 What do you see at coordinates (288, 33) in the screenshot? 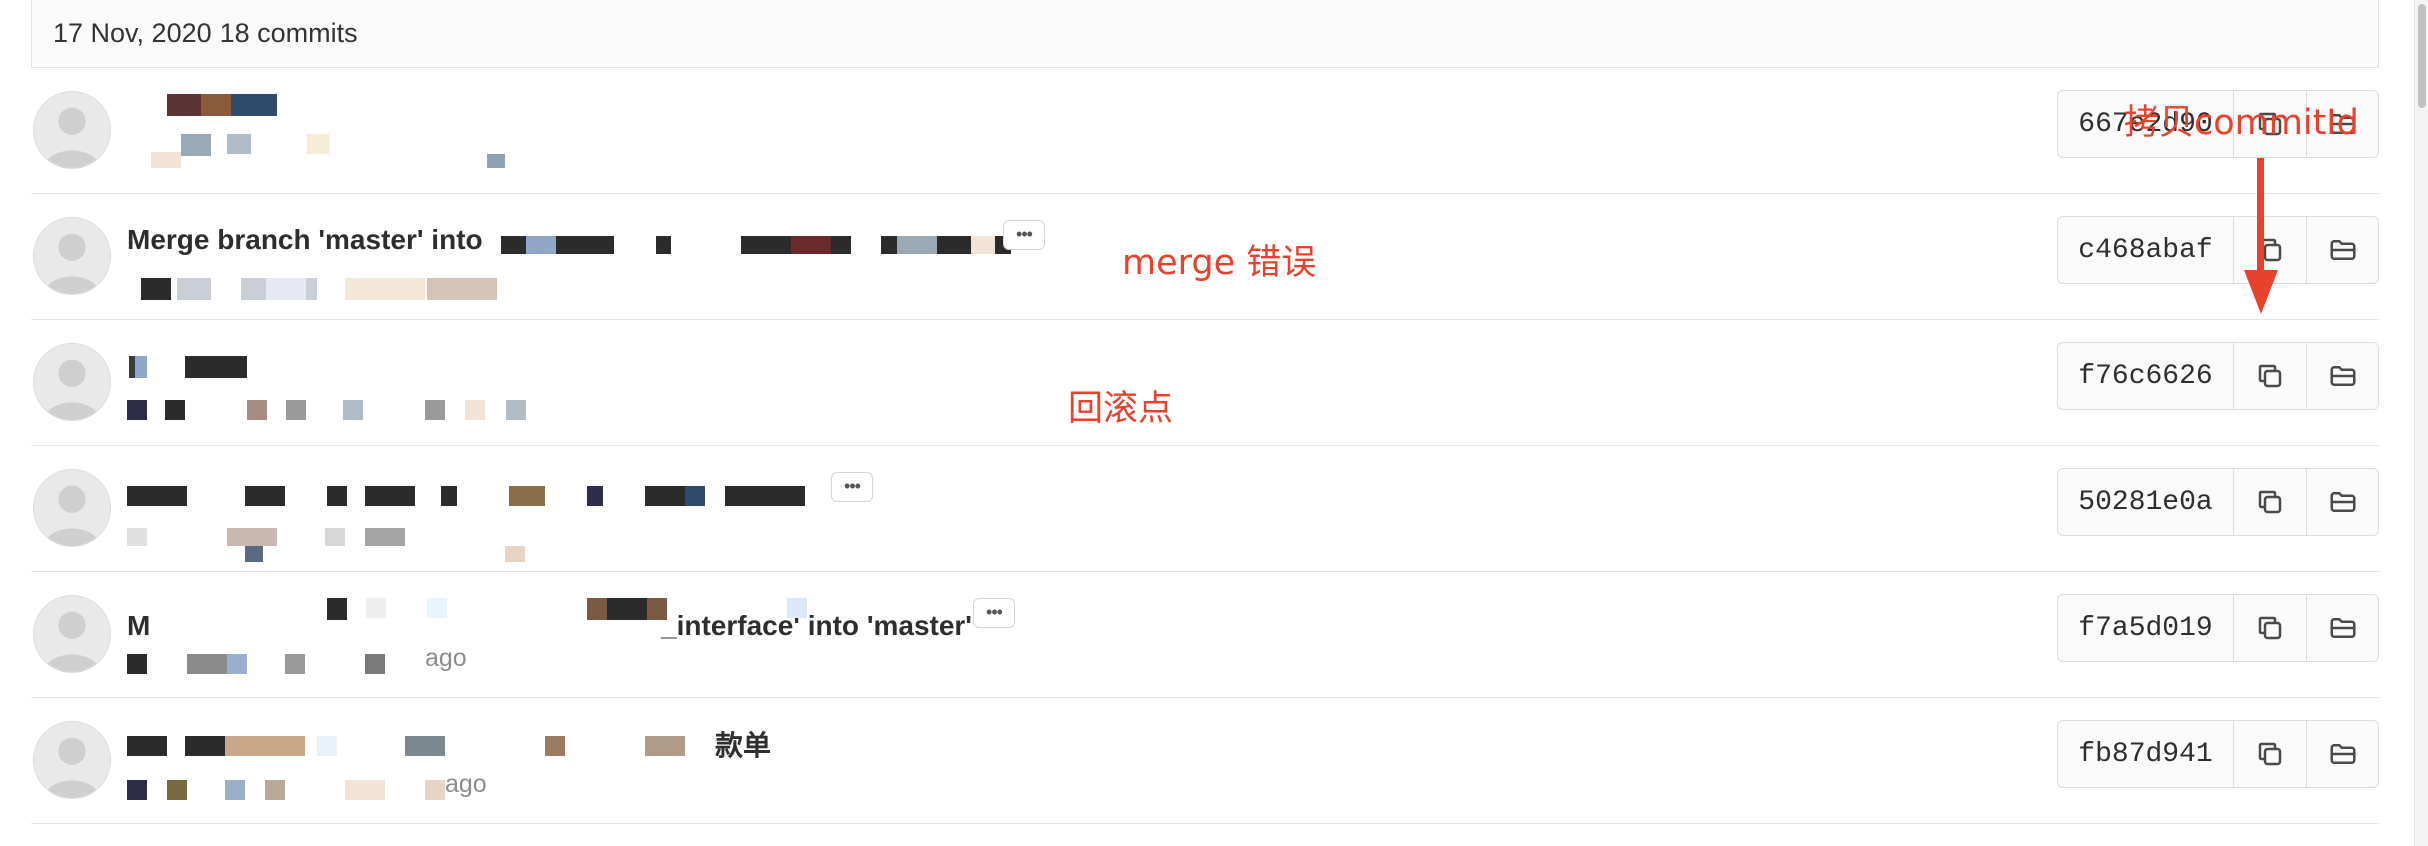
I see `day-commit-count: 18 commits` at bounding box center [288, 33].